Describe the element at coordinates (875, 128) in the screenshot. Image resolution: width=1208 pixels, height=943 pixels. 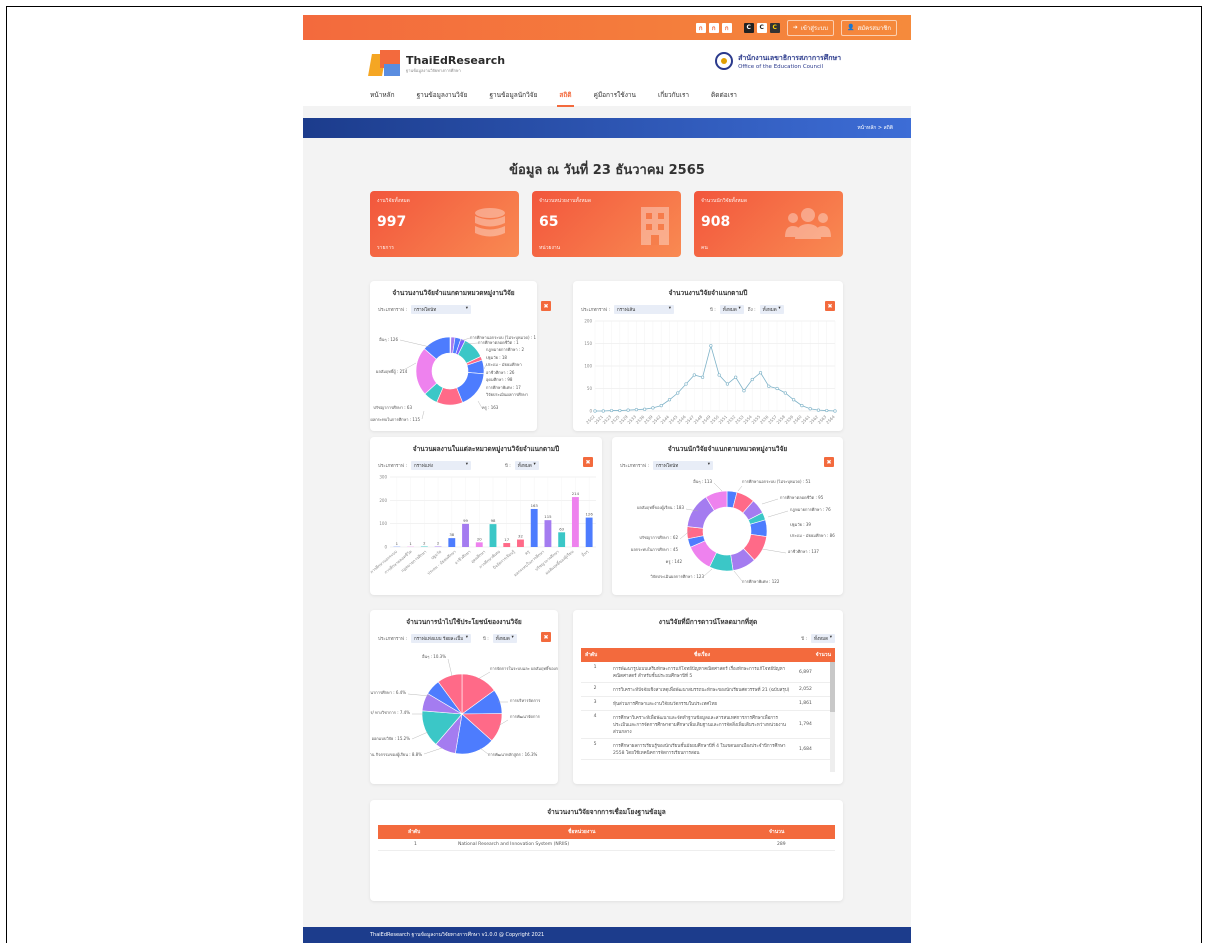
I see `breadcrumb: หน้าหลัก > สถิติ` at that location.